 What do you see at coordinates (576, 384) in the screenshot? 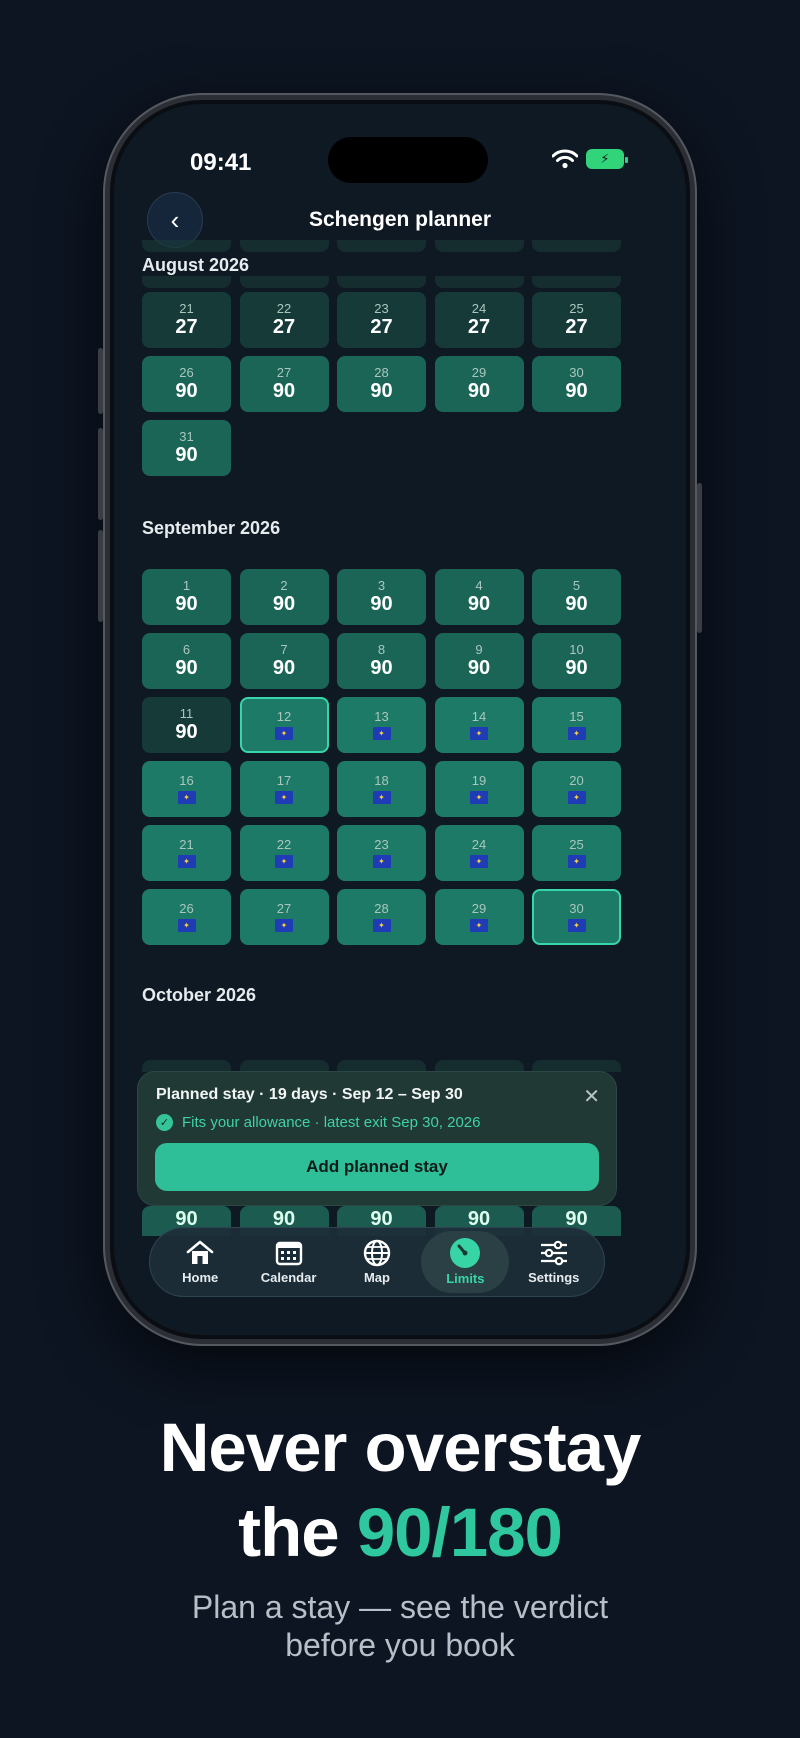
I see `calendar-day: 30 90` at bounding box center [576, 384].